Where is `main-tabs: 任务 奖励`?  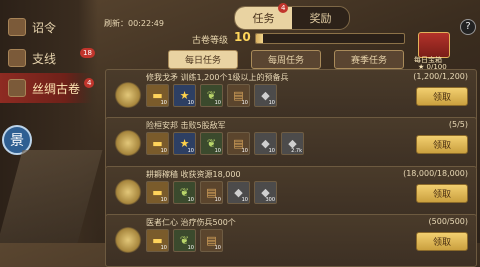
main-tabs: 任务 奖励 is located at coordinates (292, 18).